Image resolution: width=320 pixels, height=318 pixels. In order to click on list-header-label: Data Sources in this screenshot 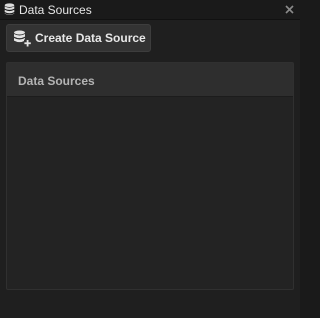, I will do `click(56, 81)`.